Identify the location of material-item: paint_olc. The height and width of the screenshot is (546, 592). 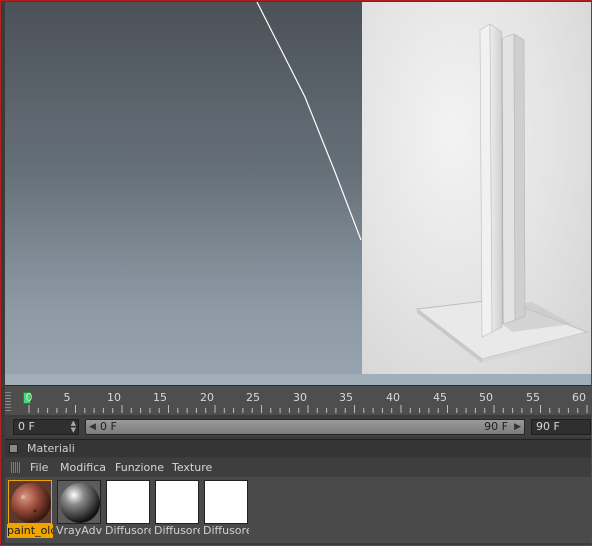
(30, 509).